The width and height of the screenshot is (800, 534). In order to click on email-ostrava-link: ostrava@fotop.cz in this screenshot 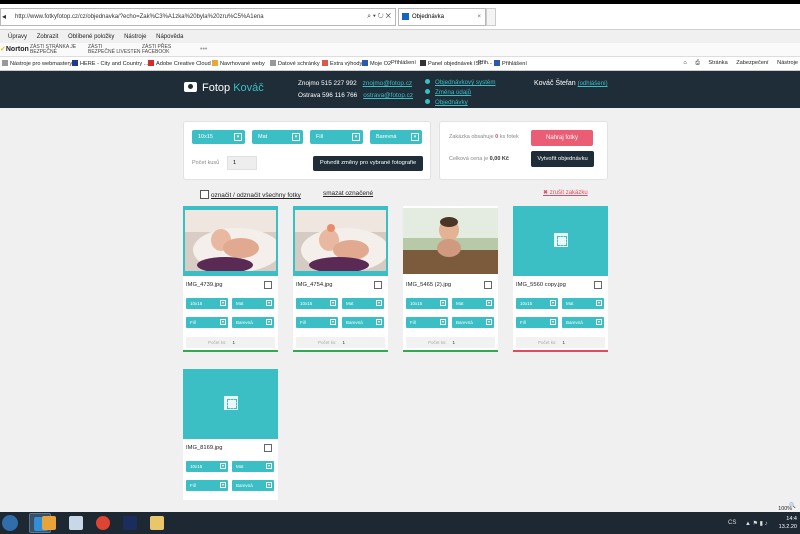, I will do `click(388, 95)`.